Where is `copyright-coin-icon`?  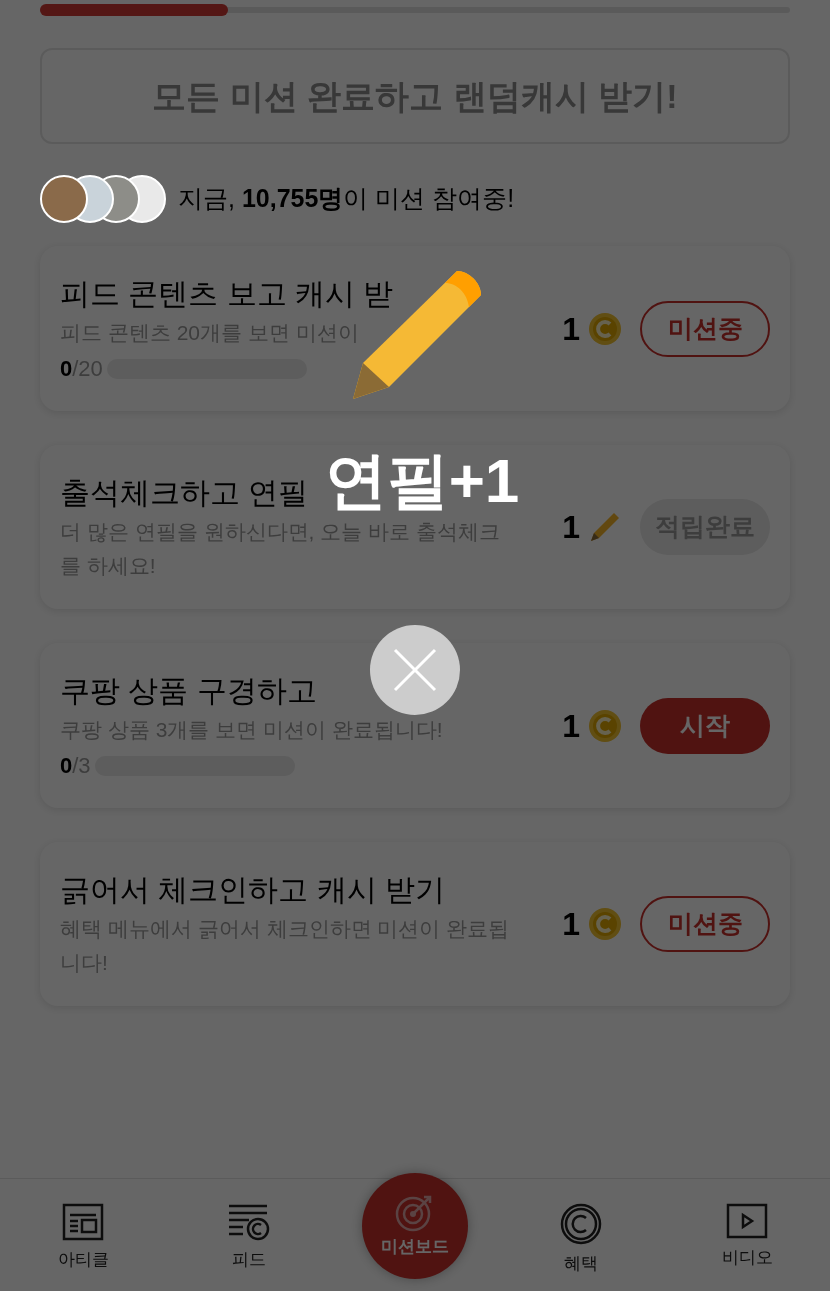
copyright-coin-icon is located at coordinates (581, 1224).